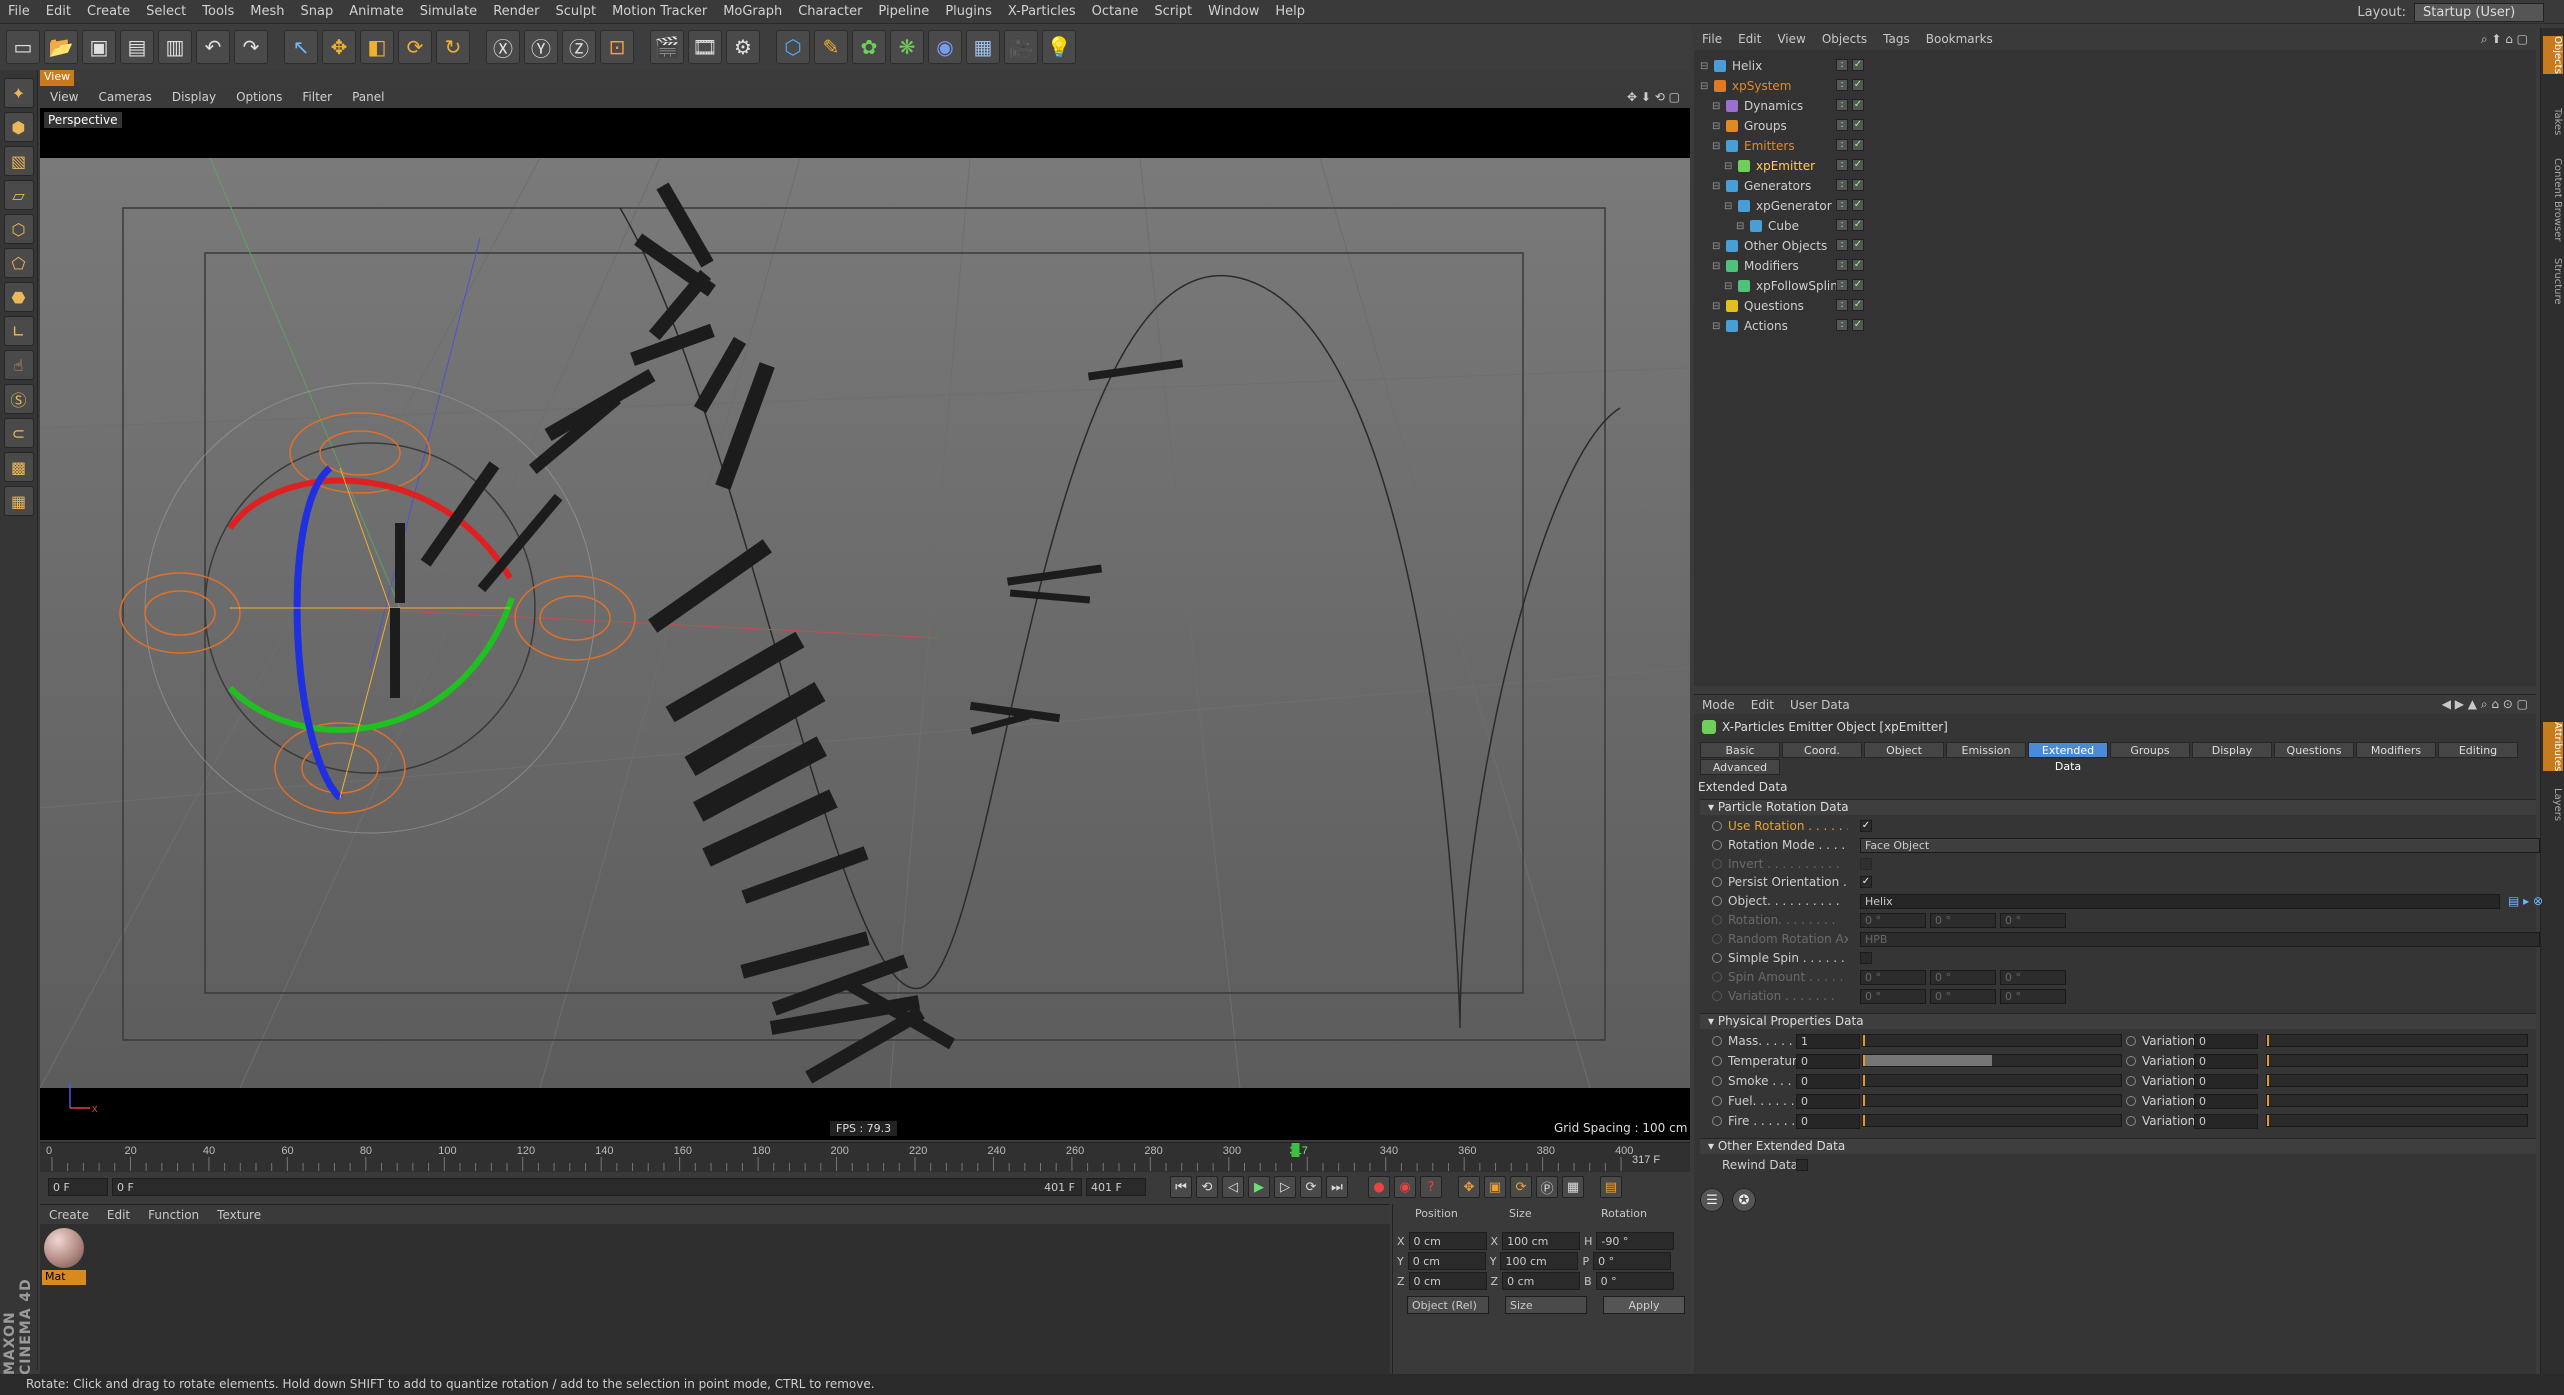 The height and width of the screenshot is (1395, 2564). Describe the element at coordinates (1446, 1261) in the screenshot. I see `pos-y-field: 0 cm` at that location.